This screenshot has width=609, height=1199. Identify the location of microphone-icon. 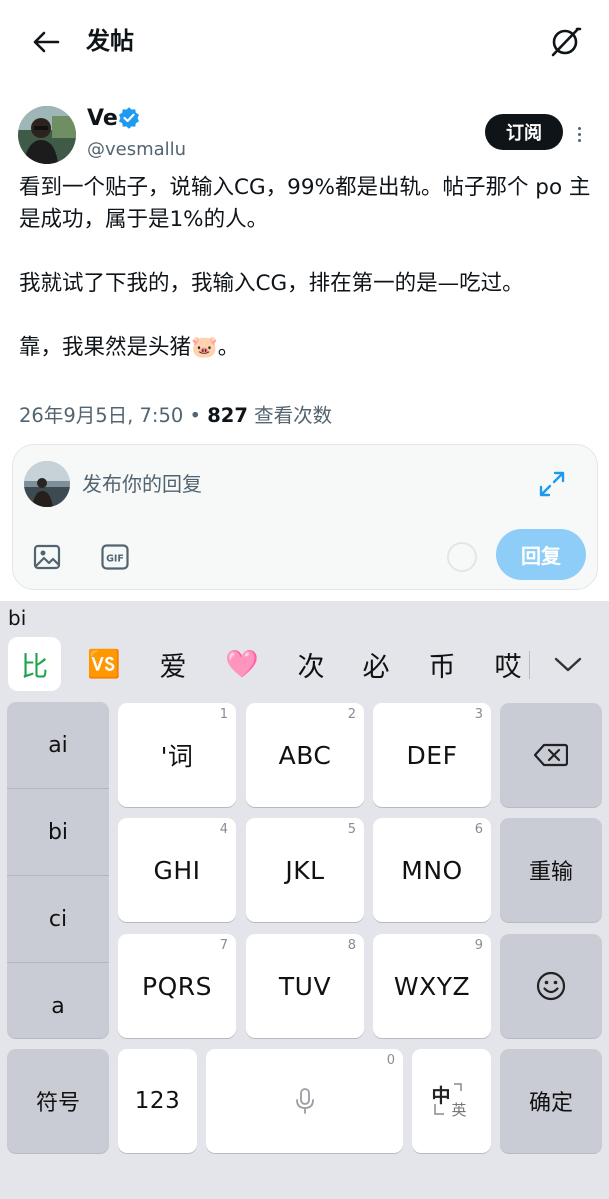
(304, 1101).